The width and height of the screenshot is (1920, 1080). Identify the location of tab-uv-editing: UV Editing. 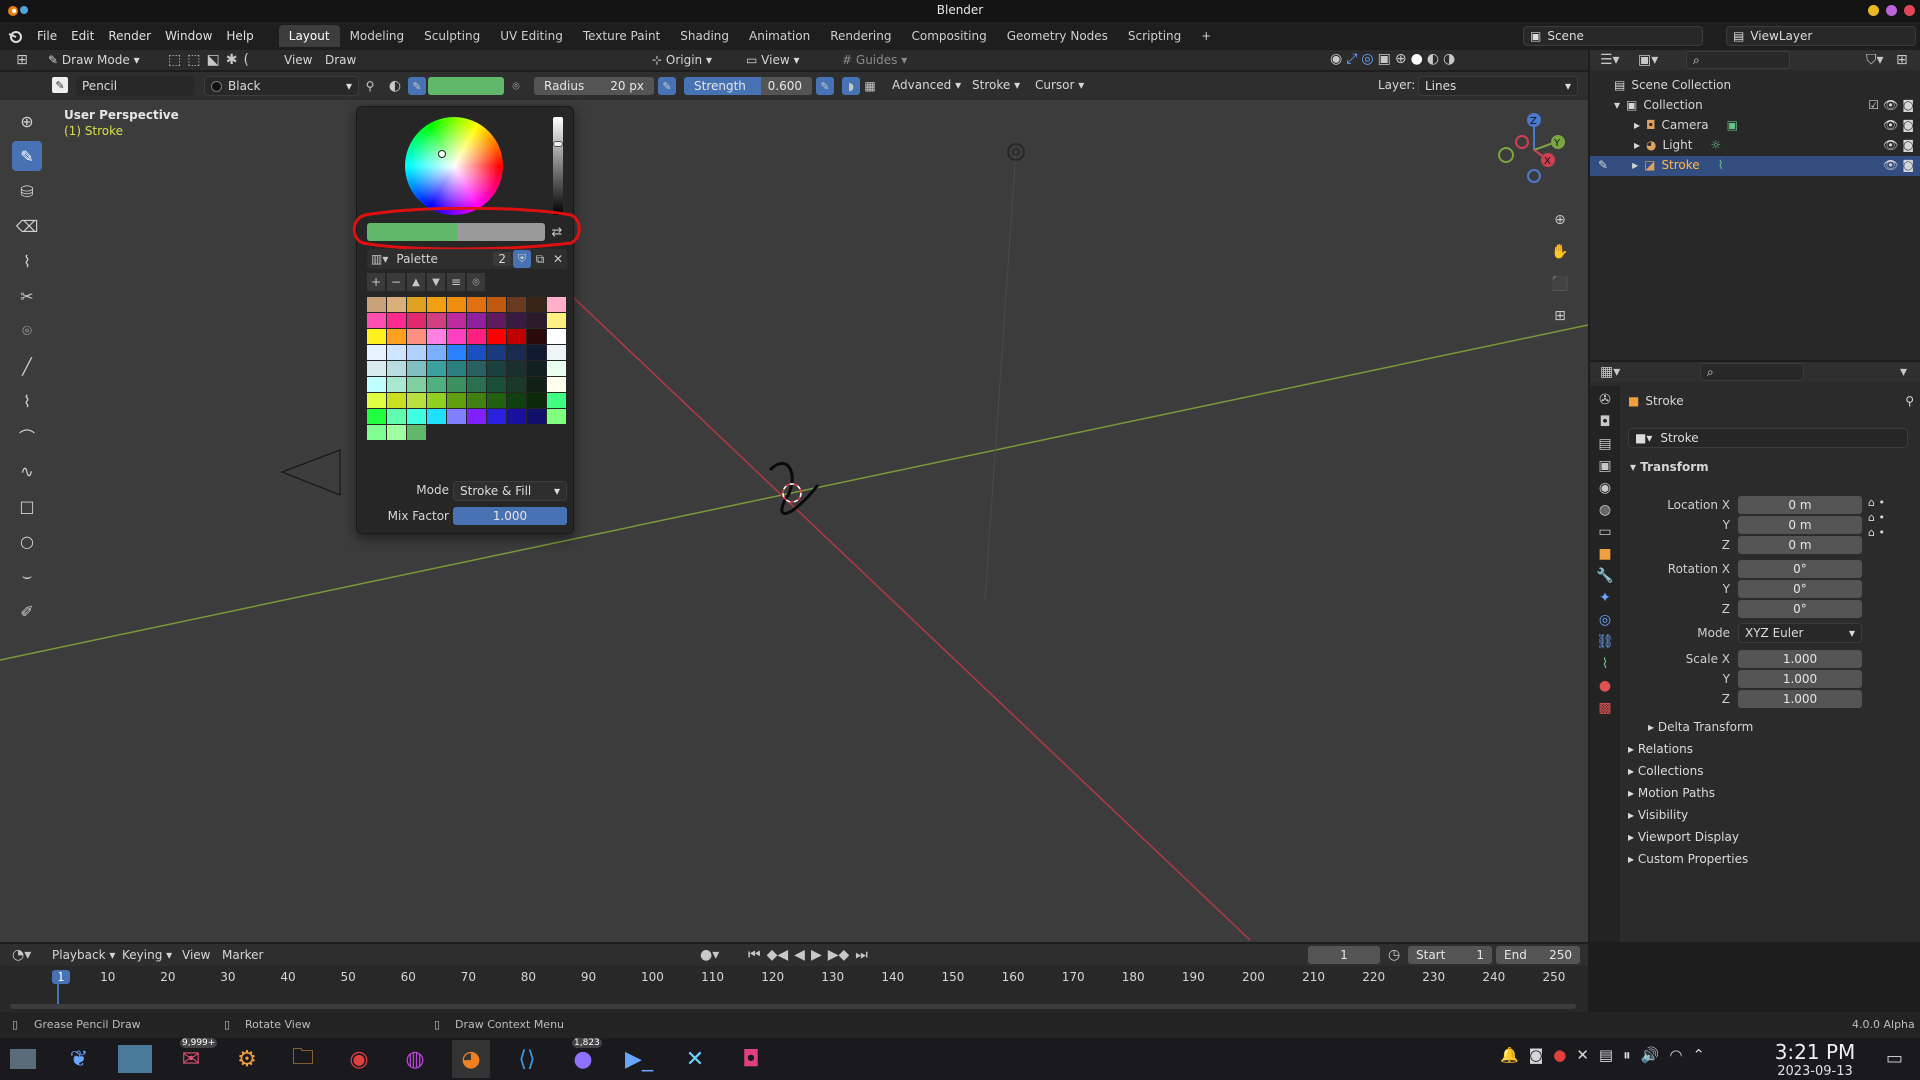
(531, 36).